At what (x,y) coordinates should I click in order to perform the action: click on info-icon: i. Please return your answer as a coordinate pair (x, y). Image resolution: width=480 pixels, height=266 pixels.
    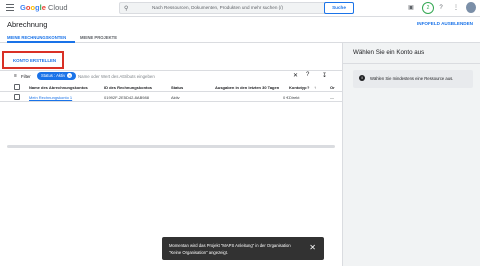
    Looking at the image, I should click on (362, 78).